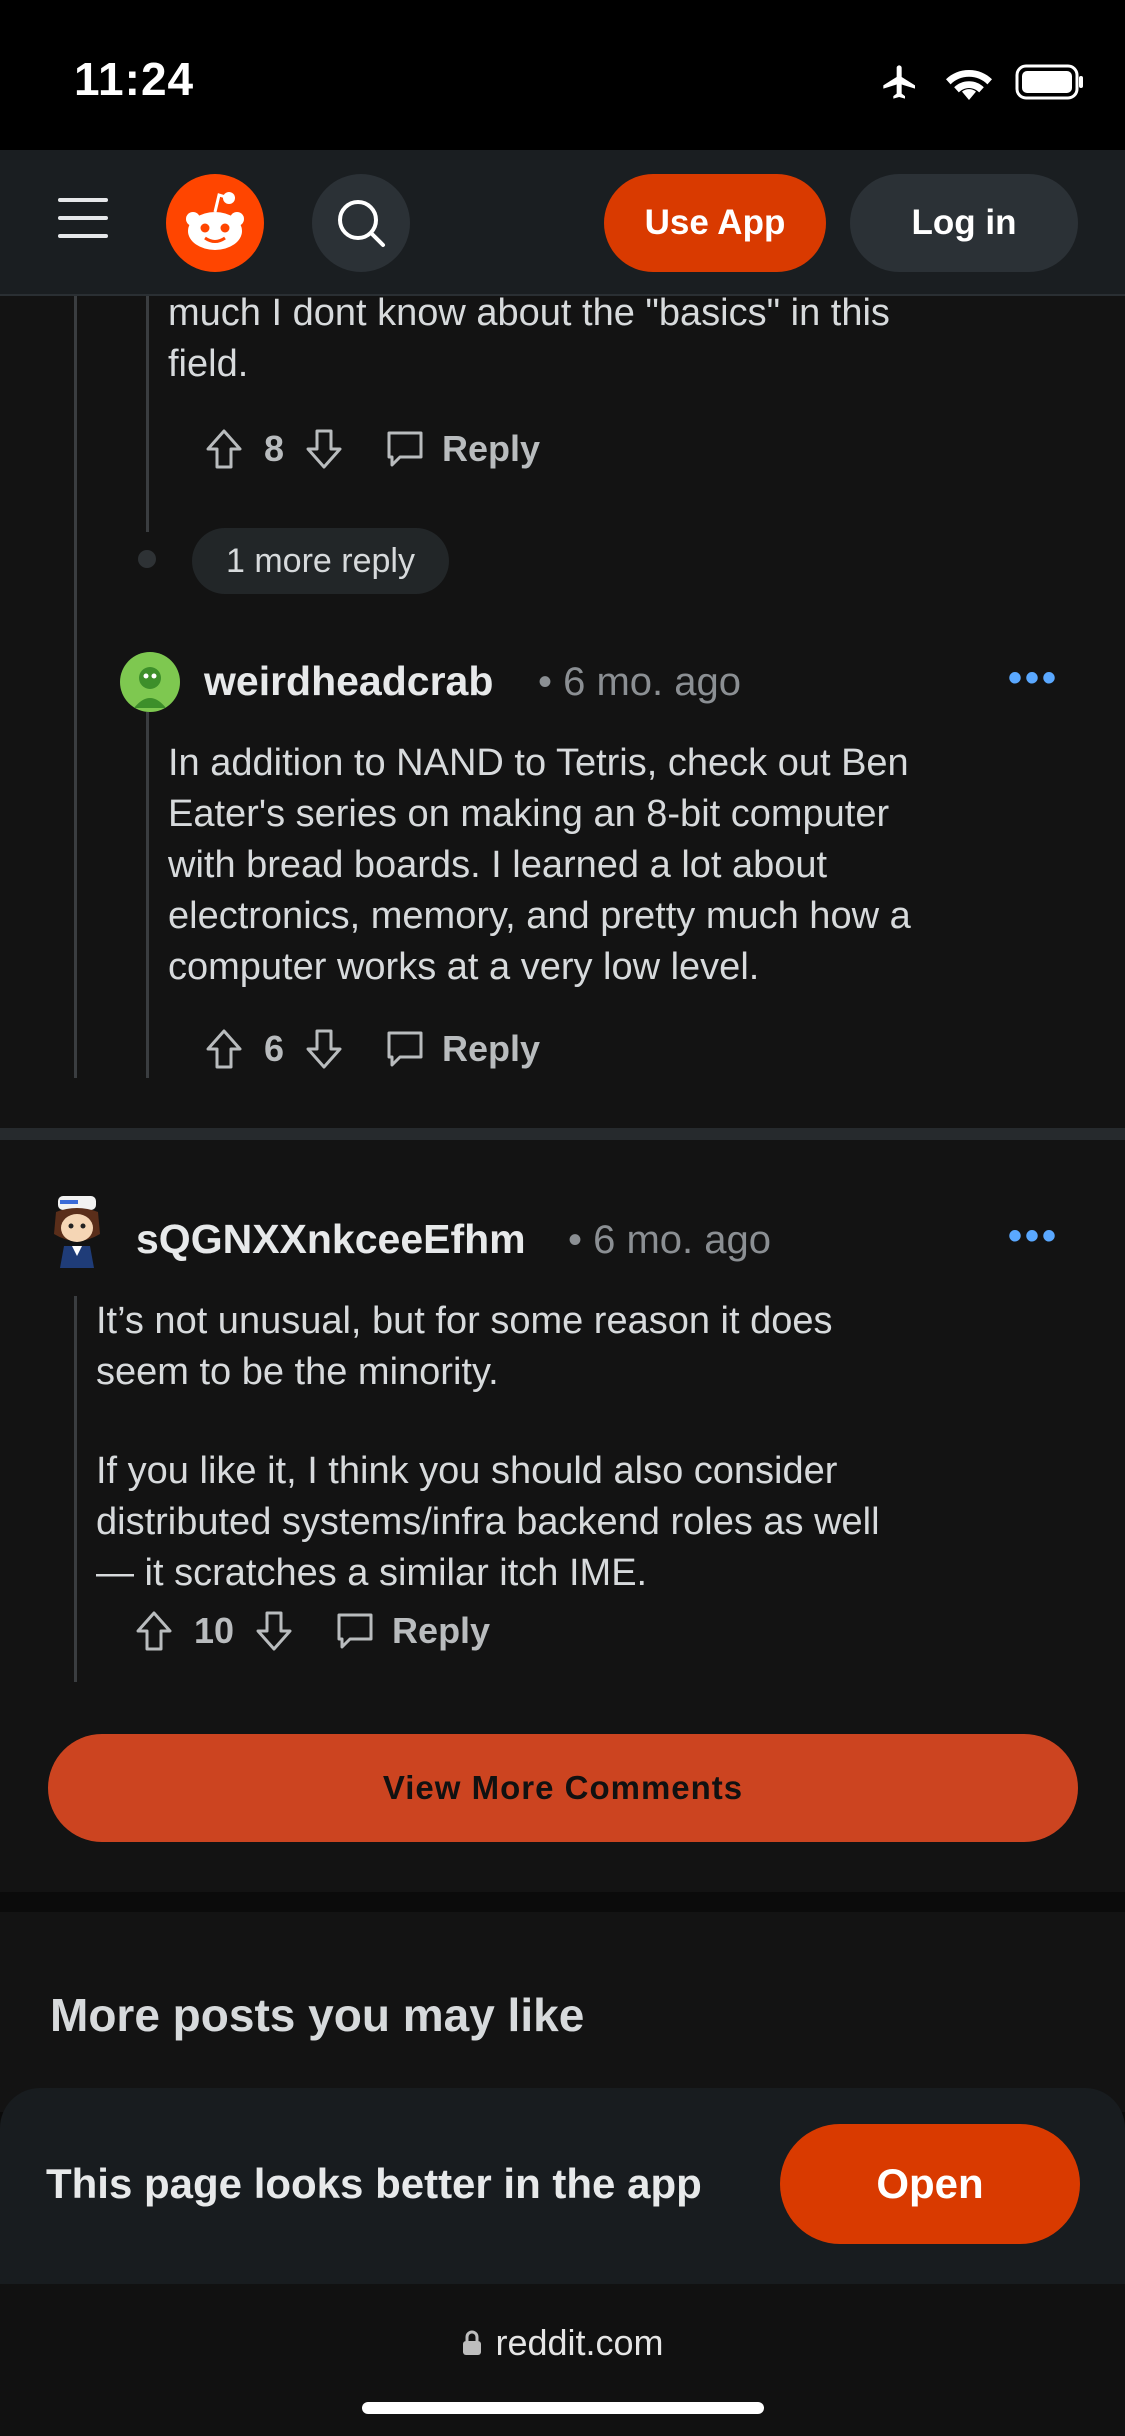  What do you see at coordinates (320, 561) in the screenshot?
I see `more-replies-button: 1 more reply` at bounding box center [320, 561].